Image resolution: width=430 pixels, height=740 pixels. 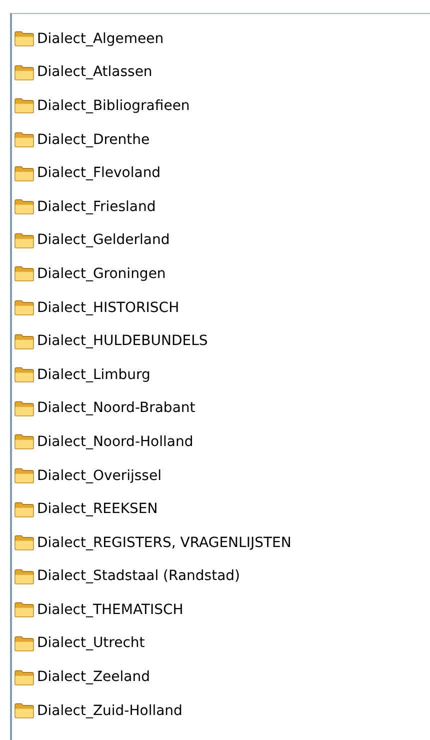 I want to click on folder-name: Dialect_REGISTERS, VRAGENLIJSTEN, so click(x=164, y=542).